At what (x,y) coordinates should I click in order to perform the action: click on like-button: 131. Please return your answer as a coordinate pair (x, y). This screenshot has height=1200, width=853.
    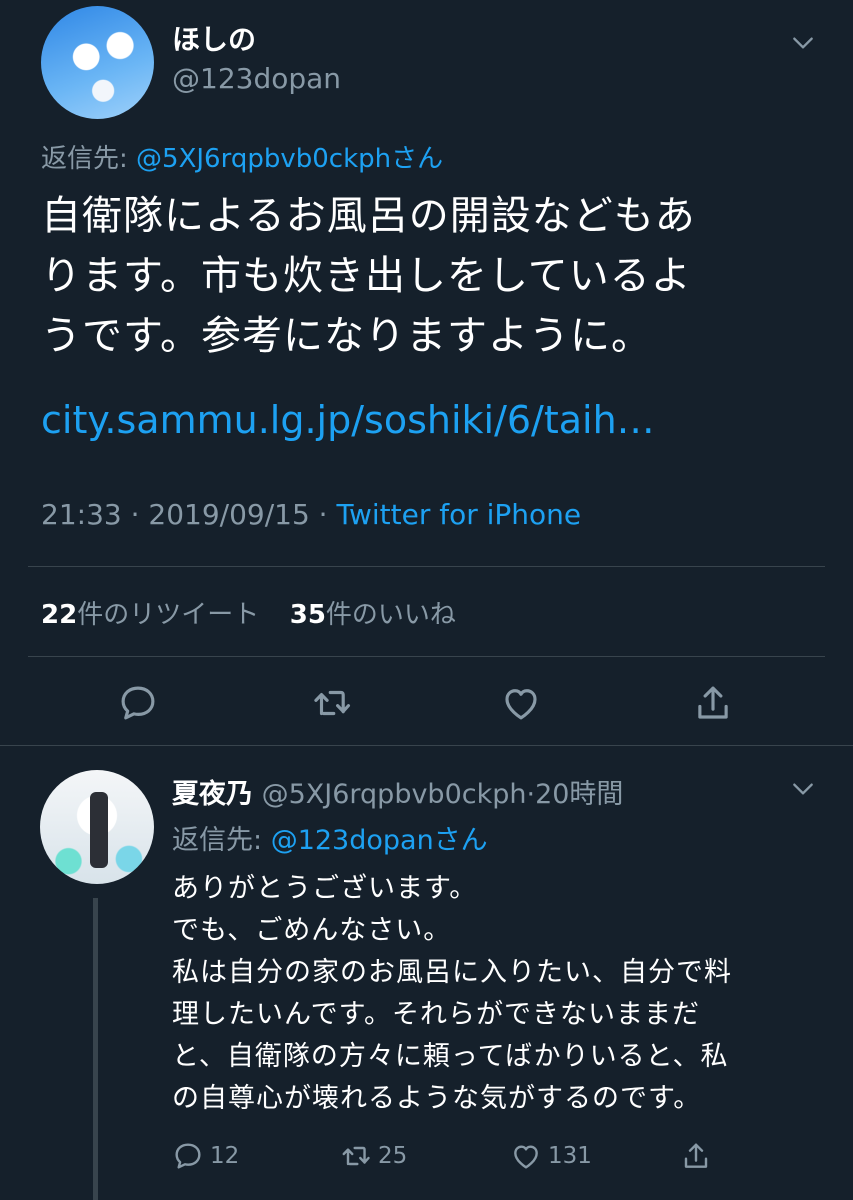
    Looking at the image, I should click on (551, 1156).